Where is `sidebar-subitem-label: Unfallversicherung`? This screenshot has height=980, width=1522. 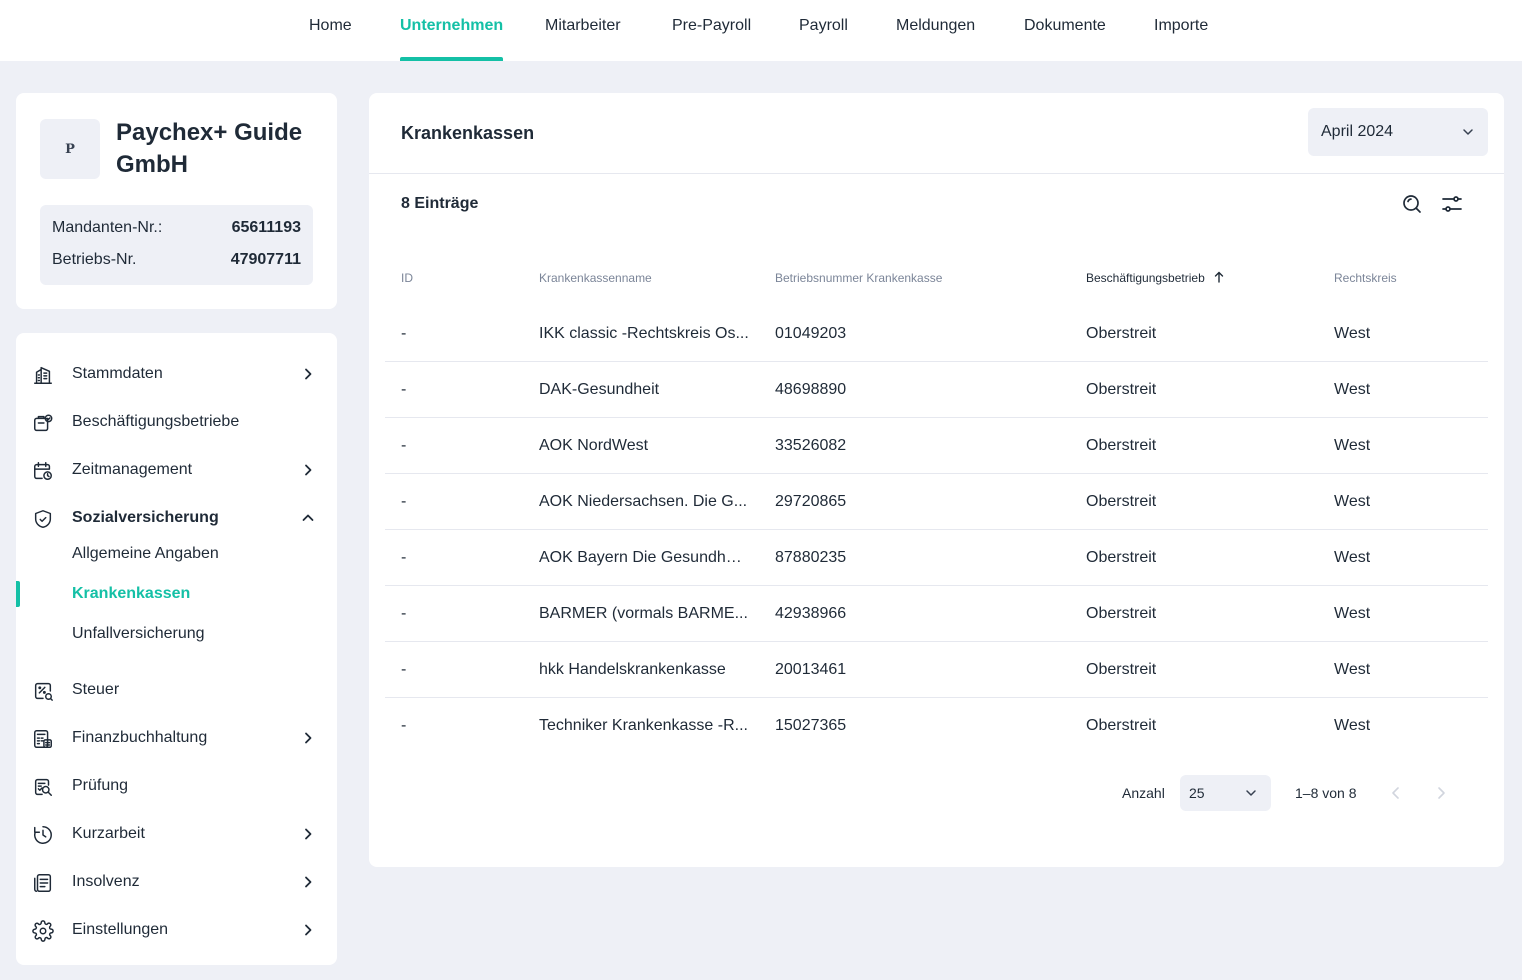 sidebar-subitem-label: Unfallversicherung is located at coordinates (138, 633).